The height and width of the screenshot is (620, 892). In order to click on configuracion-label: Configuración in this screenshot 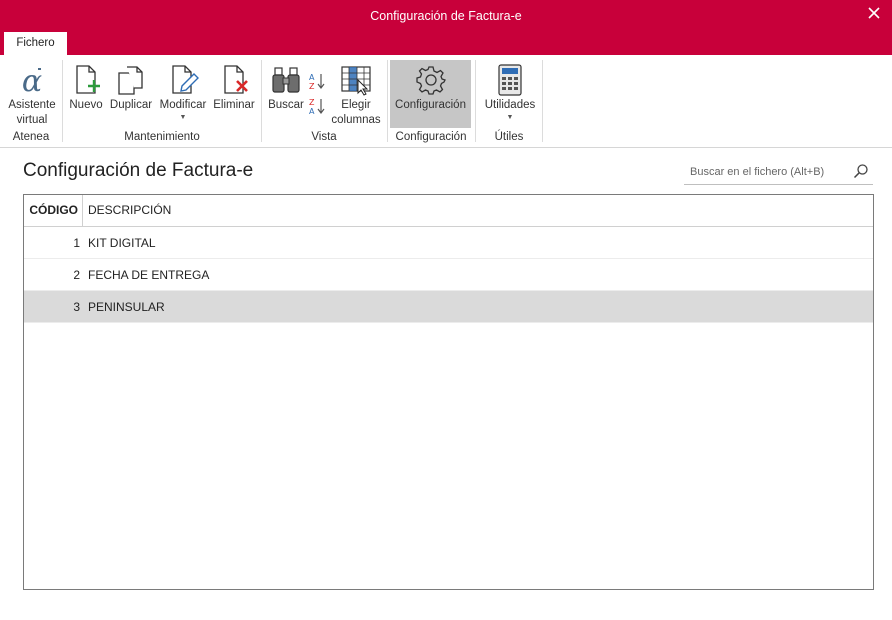, I will do `click(430, 105)`.